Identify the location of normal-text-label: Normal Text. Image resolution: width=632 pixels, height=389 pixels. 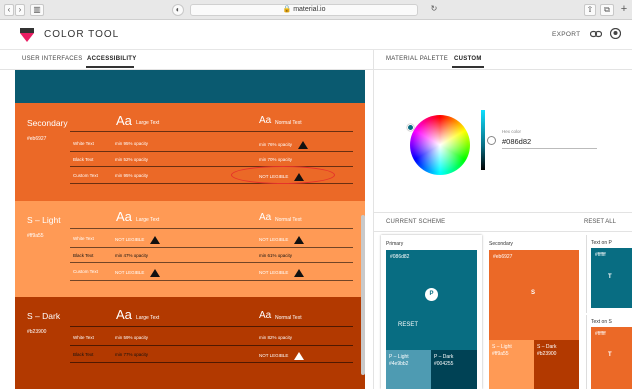
(288, 318).